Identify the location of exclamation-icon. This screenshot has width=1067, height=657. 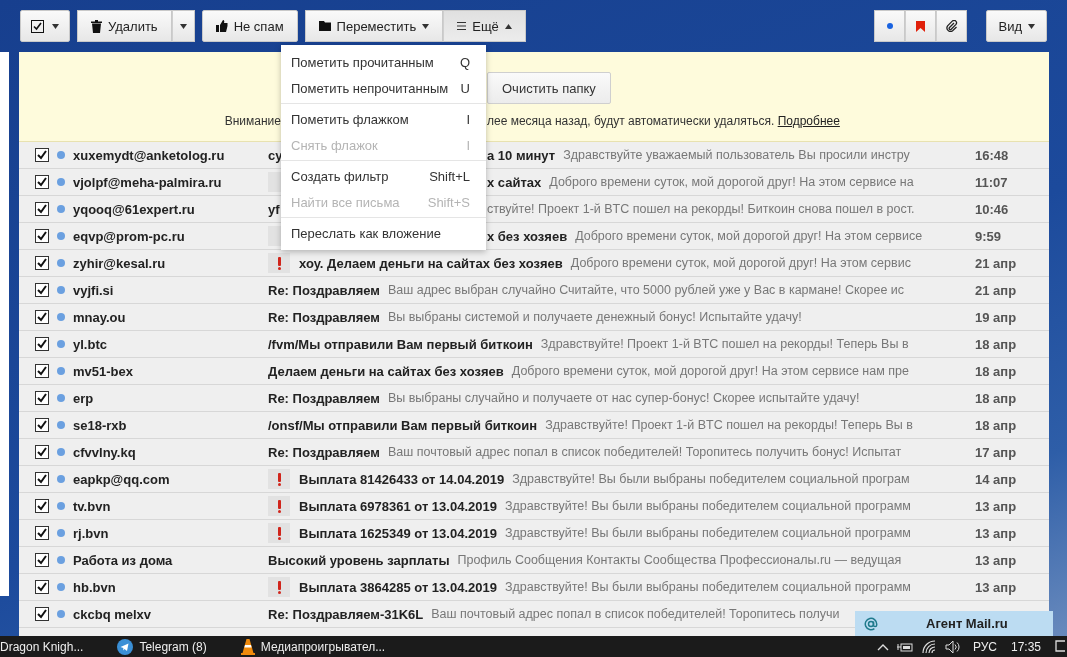
(279, 263).